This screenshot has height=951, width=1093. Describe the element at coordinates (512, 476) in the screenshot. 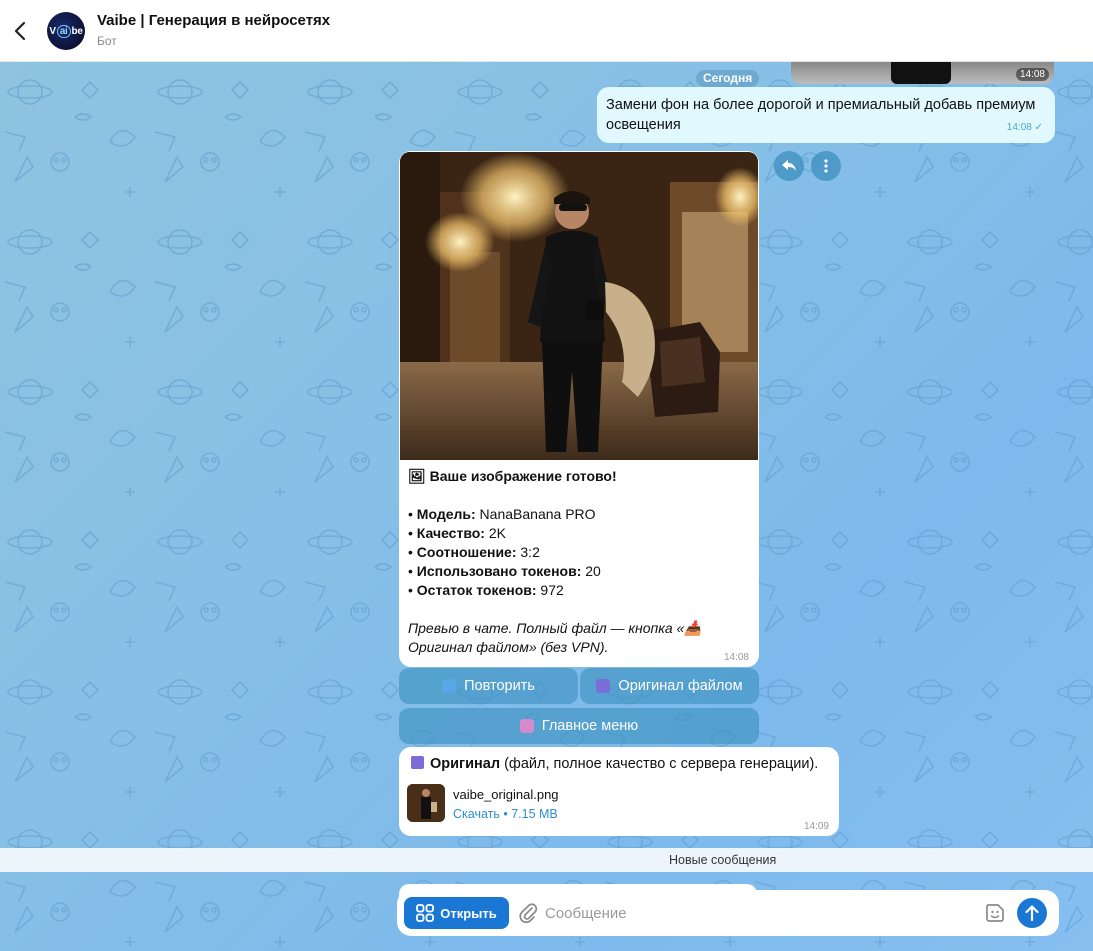

I see `message-heading: 🖼 Ваше изображение готово!` at that location.